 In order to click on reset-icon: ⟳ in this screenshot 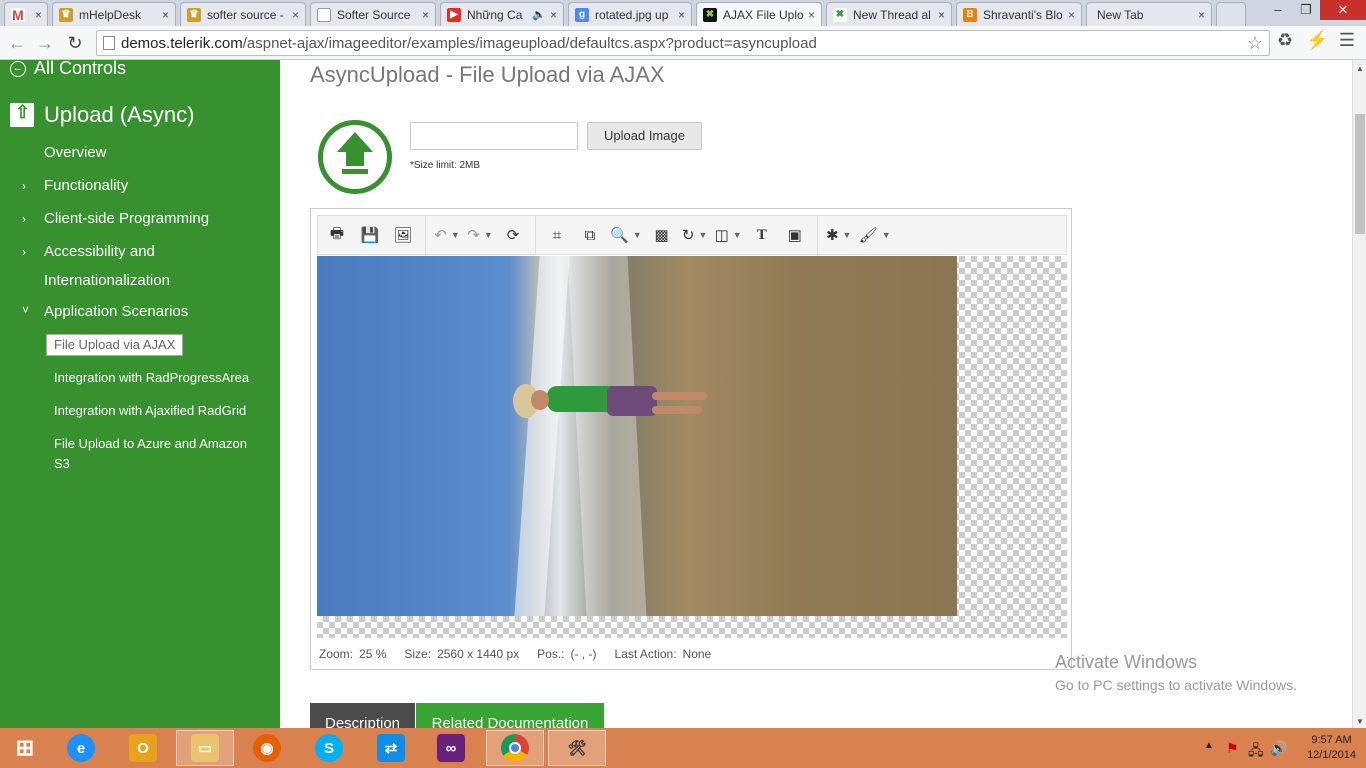, I will do `click(513, 235)`.